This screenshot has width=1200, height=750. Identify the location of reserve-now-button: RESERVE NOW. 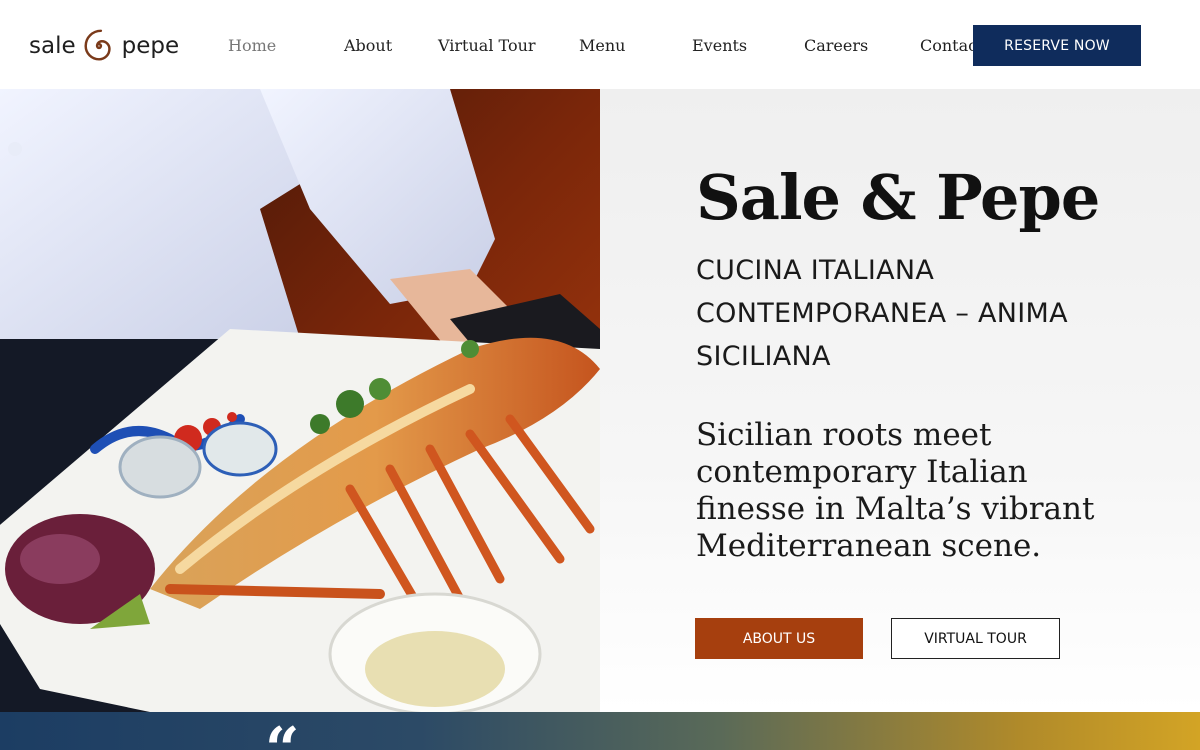
(1057, 45).